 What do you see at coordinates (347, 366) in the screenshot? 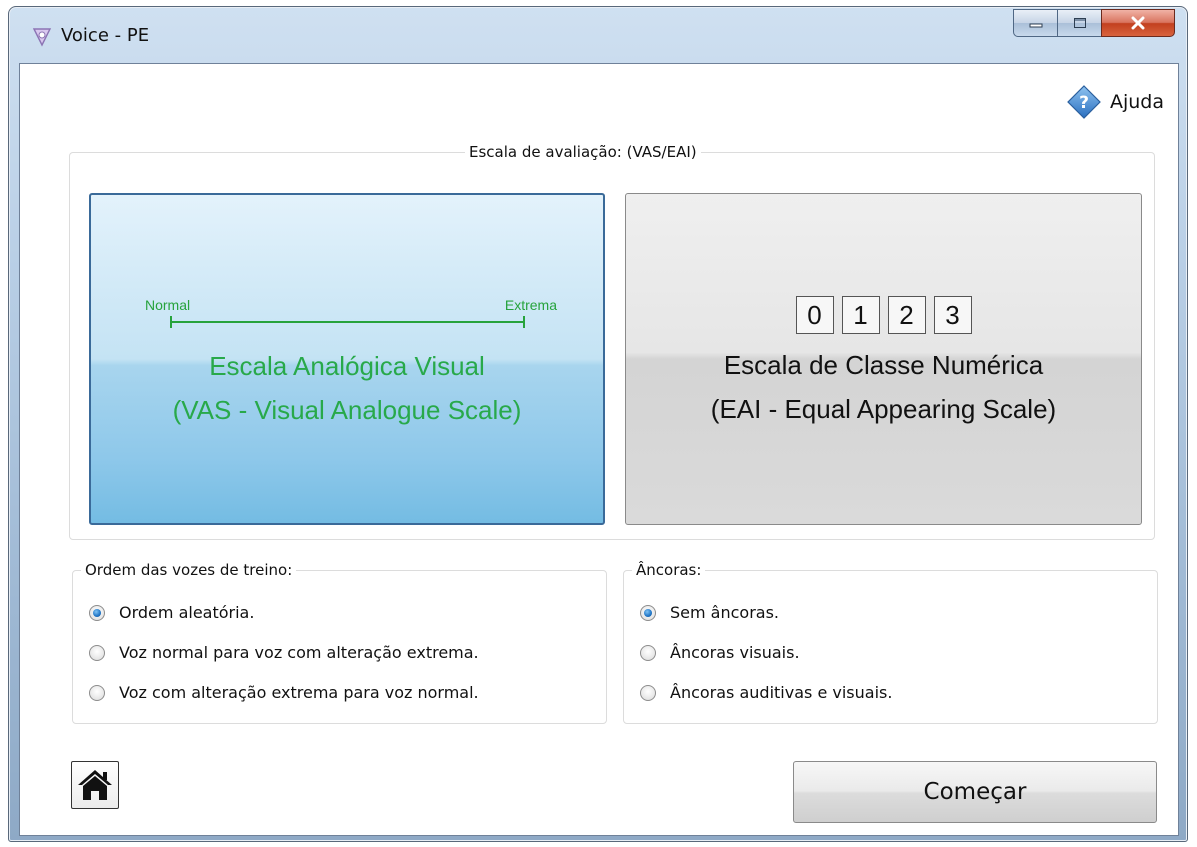
I see `vas-title-line1: Escala Analógica Visual` at bounding box center [347, 366].